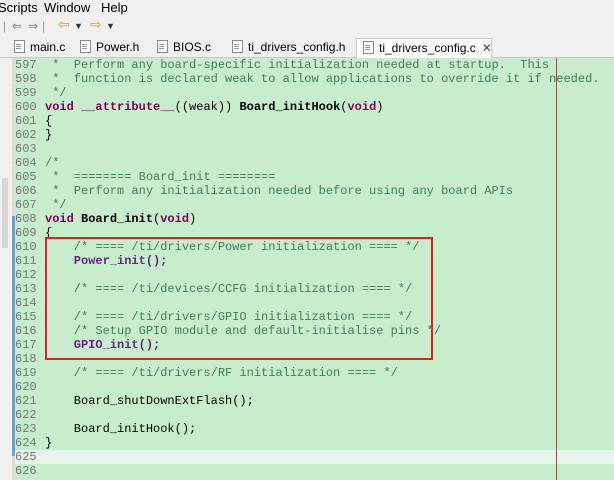 The image size is (614, 480). What do you see at coordinates (314, 429) in the screenshot?
I see `code-line: 623 Board_initHook();` at bounding box center [314, 429].